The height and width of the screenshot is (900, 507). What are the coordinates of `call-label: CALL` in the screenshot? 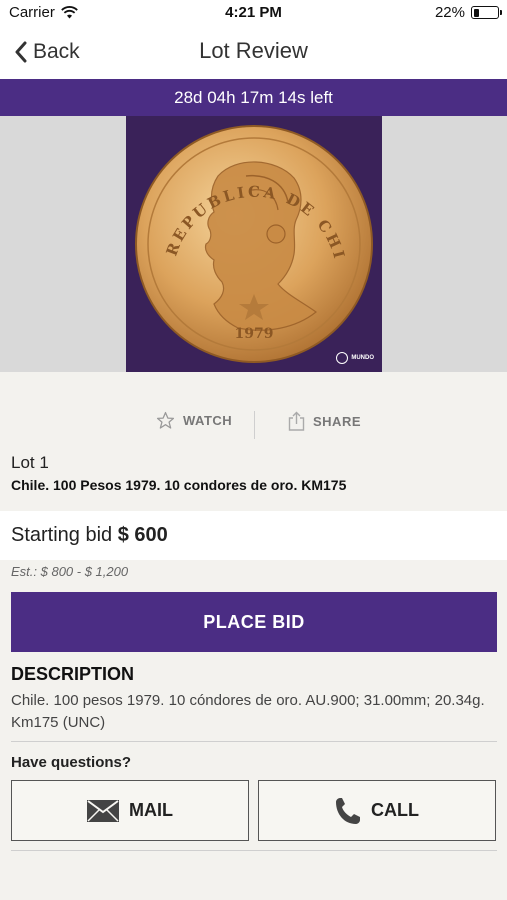 It's located at (395, 810).